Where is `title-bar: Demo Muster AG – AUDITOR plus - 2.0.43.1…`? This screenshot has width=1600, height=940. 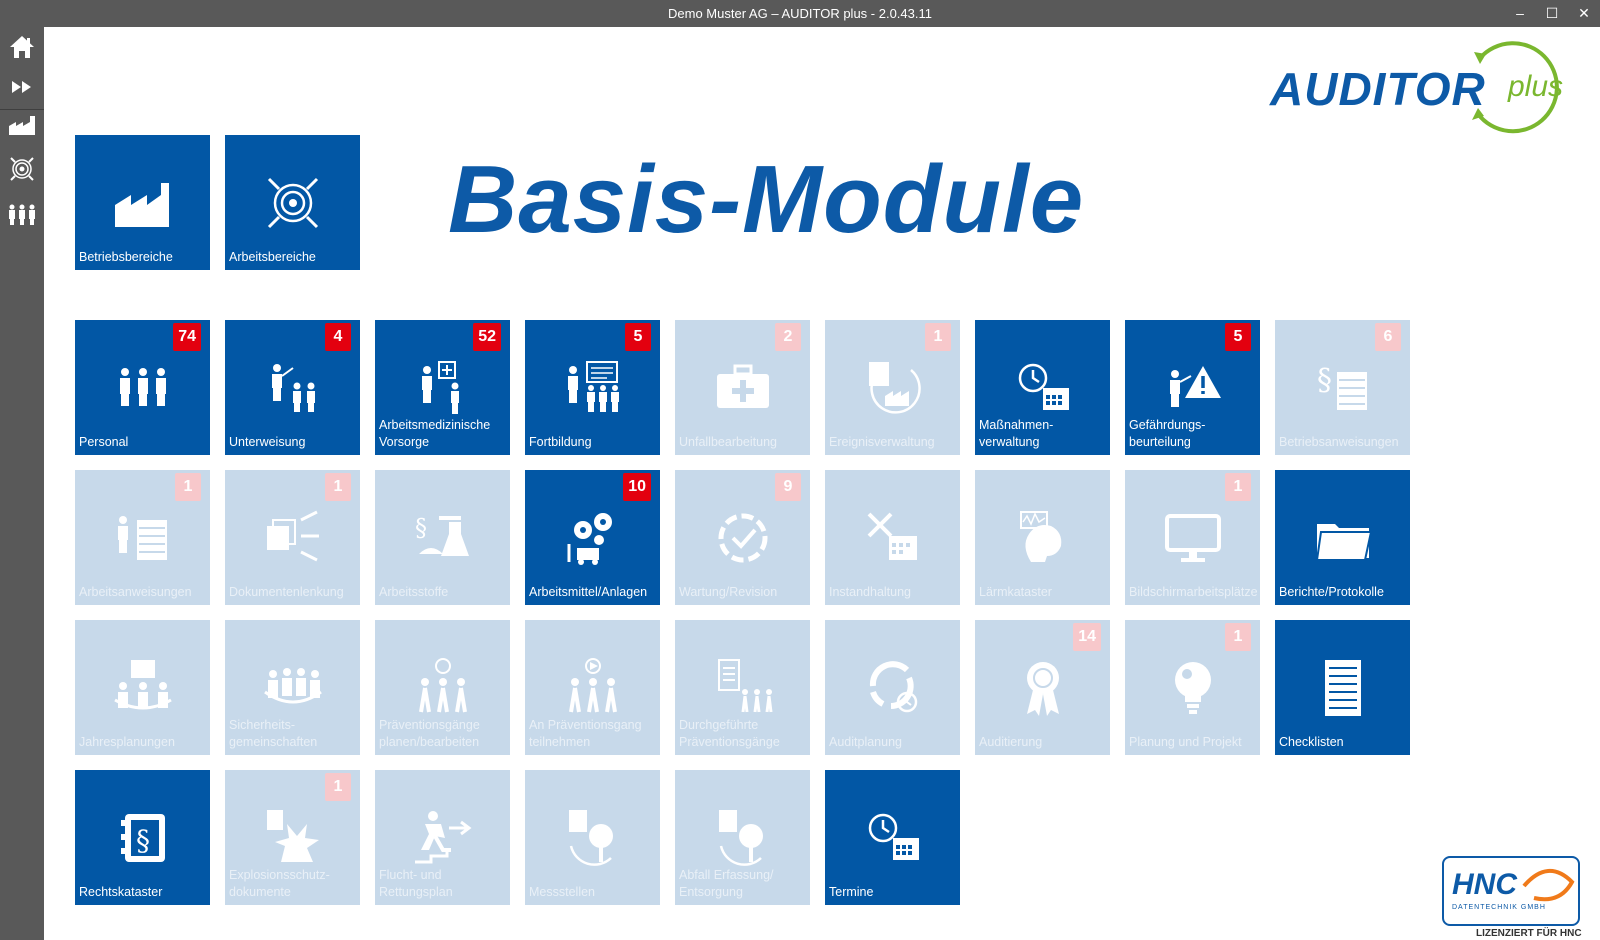
title-bar: Demo Muster AG – AUDITOR plus - 2.0.43.1… is located at coordinates (800, 13).